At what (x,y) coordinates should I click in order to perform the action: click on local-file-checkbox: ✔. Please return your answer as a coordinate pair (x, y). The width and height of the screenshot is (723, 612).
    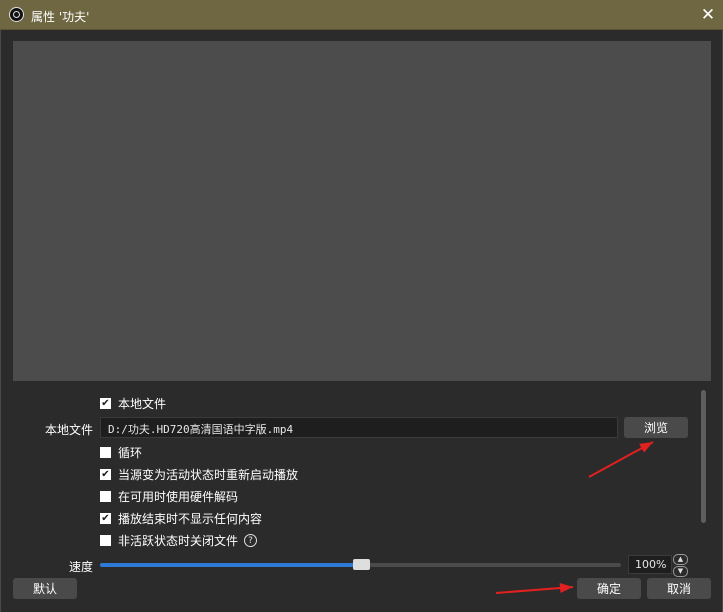
    Looking at the image, I should click on (105, 403).